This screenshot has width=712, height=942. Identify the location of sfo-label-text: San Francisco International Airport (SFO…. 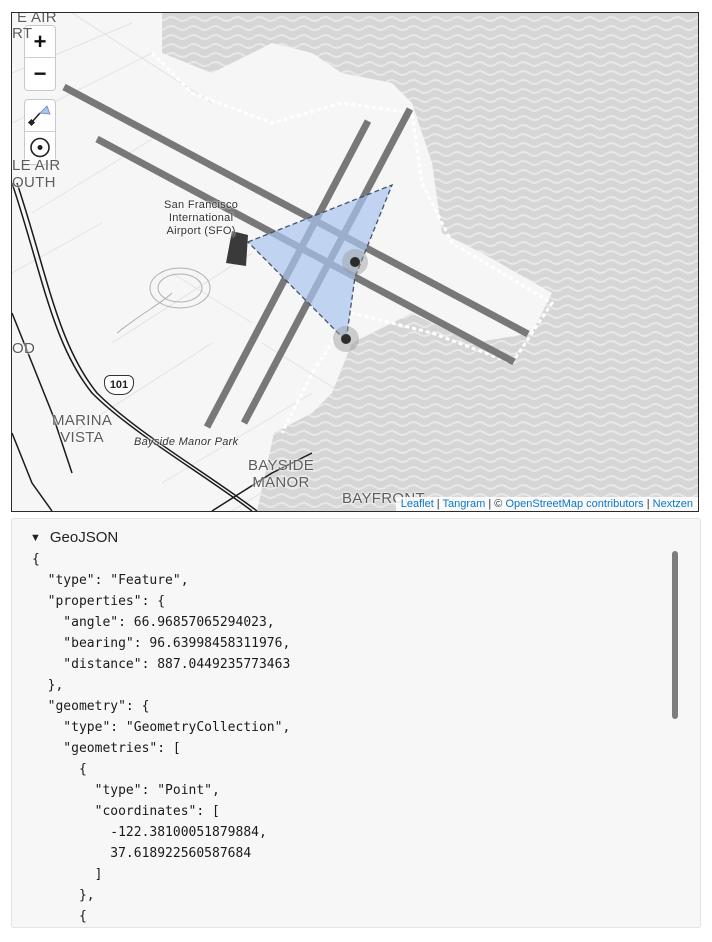
(201, 218).